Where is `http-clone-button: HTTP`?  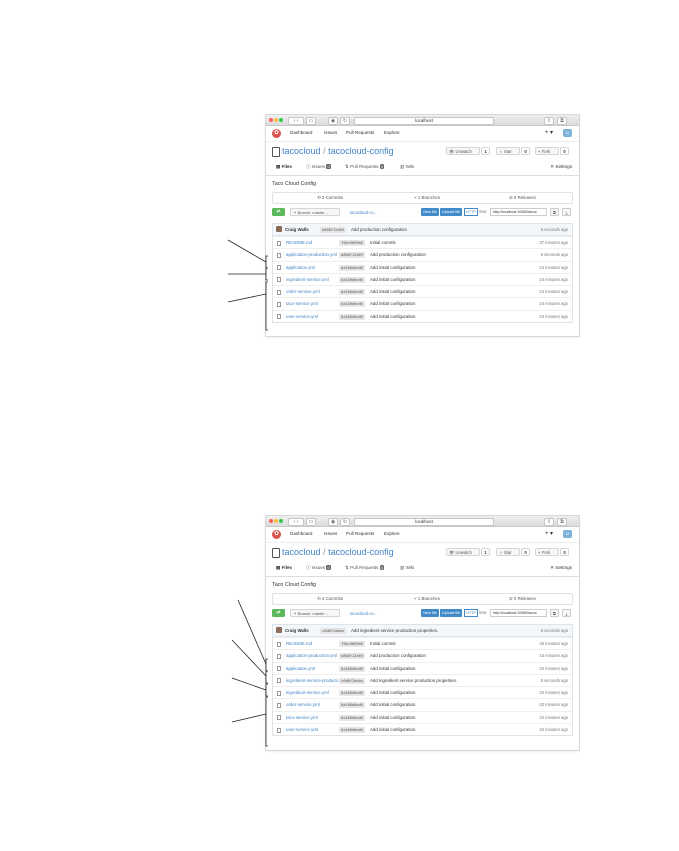
http-clone-button: HTTP is located at coordinates (471, 212).